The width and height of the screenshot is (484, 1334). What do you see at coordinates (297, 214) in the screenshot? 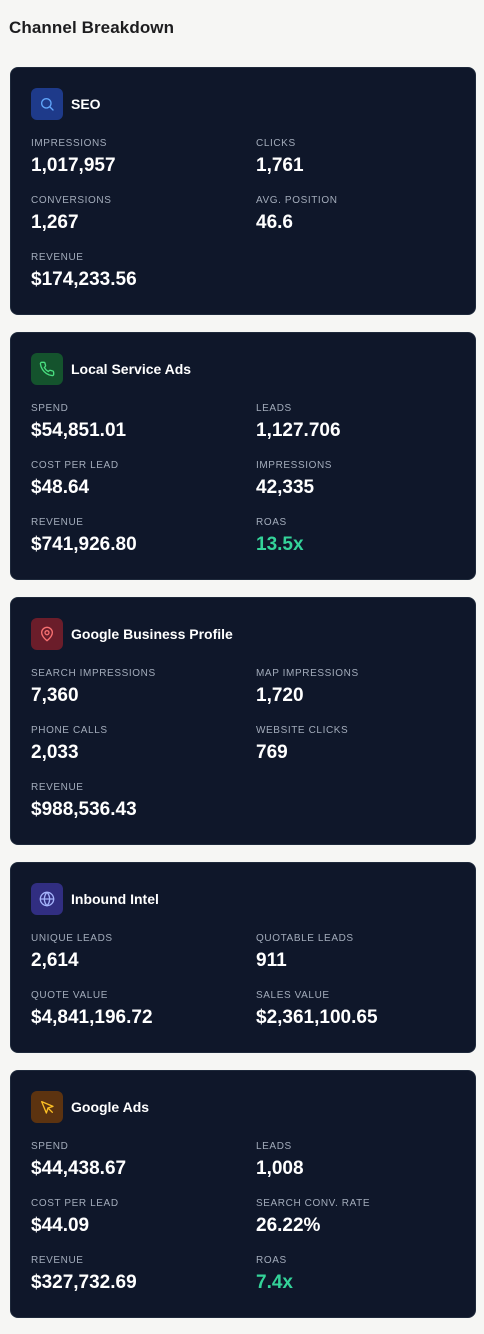
I see `metric-avg-position: AVG. POSITION 46.6` at bounding box center [297, 214].